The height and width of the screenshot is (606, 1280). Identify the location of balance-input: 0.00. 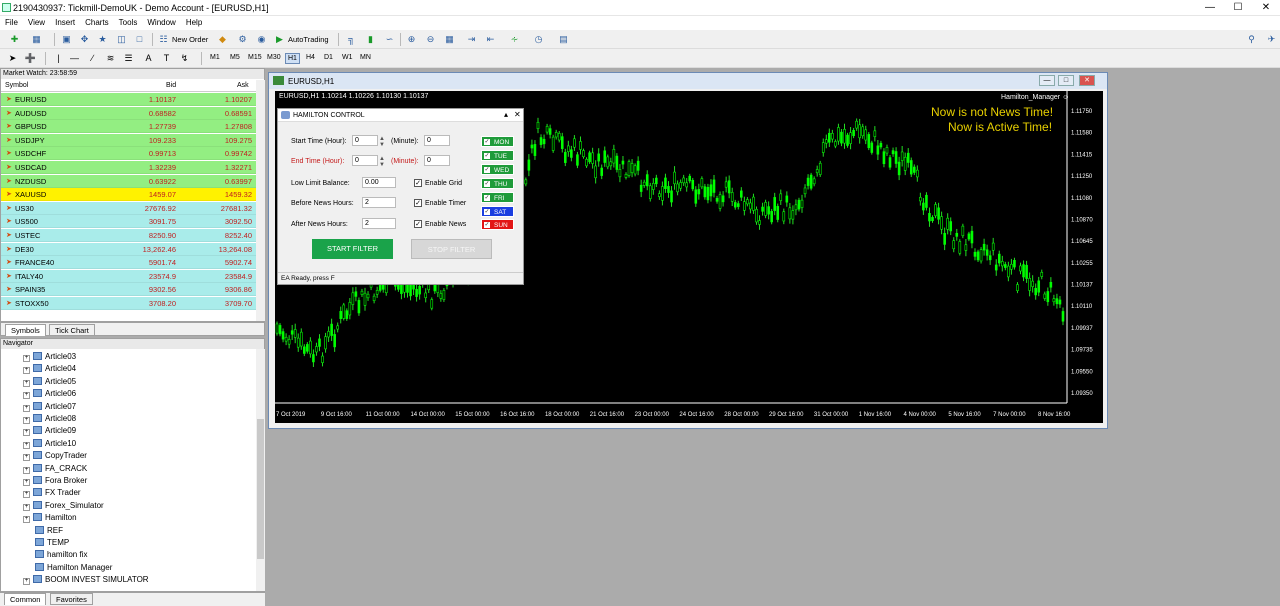
(379, 182).